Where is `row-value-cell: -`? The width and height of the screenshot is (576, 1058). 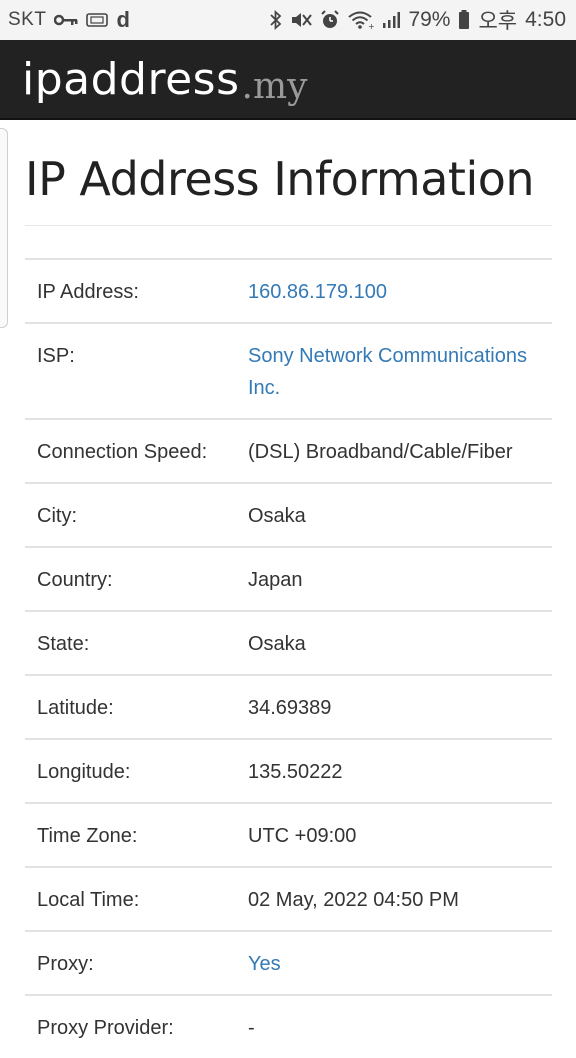
row-value-cell: - is located at coordinates (394, 1026).